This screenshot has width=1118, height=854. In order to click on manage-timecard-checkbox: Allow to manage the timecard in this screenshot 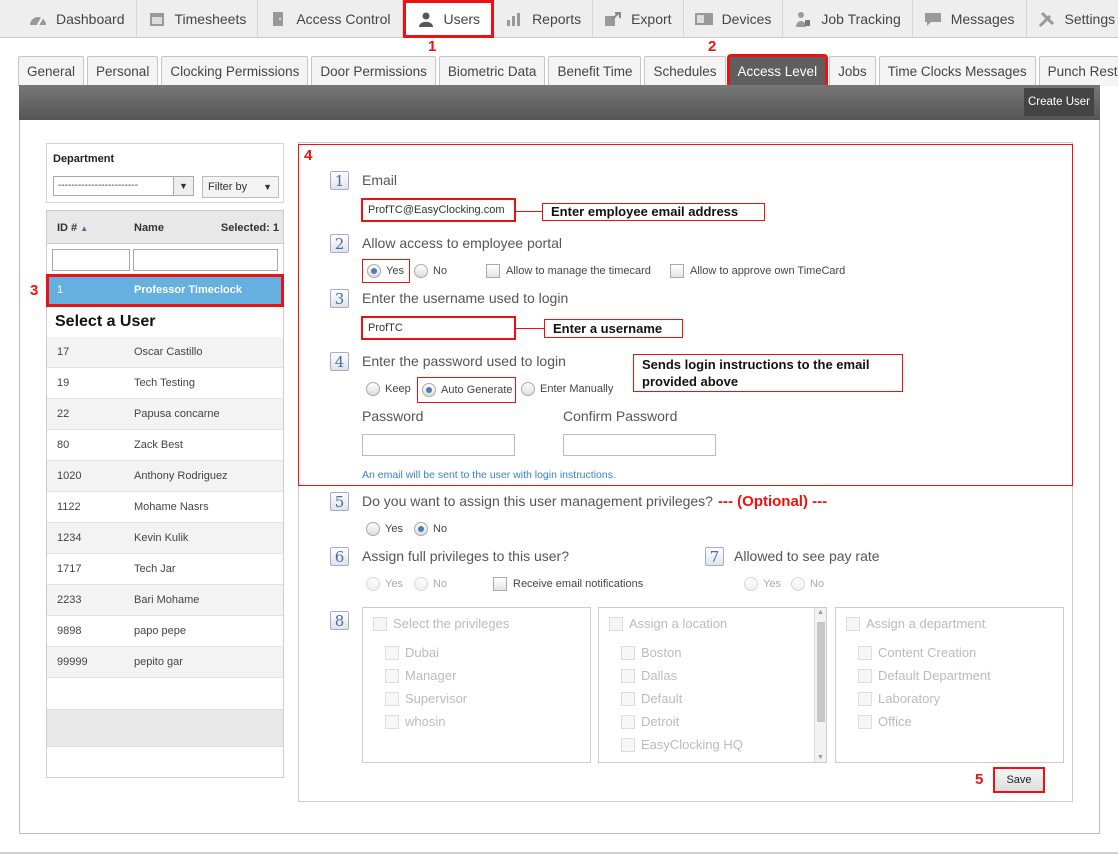, I will do `click(568, 271)`.